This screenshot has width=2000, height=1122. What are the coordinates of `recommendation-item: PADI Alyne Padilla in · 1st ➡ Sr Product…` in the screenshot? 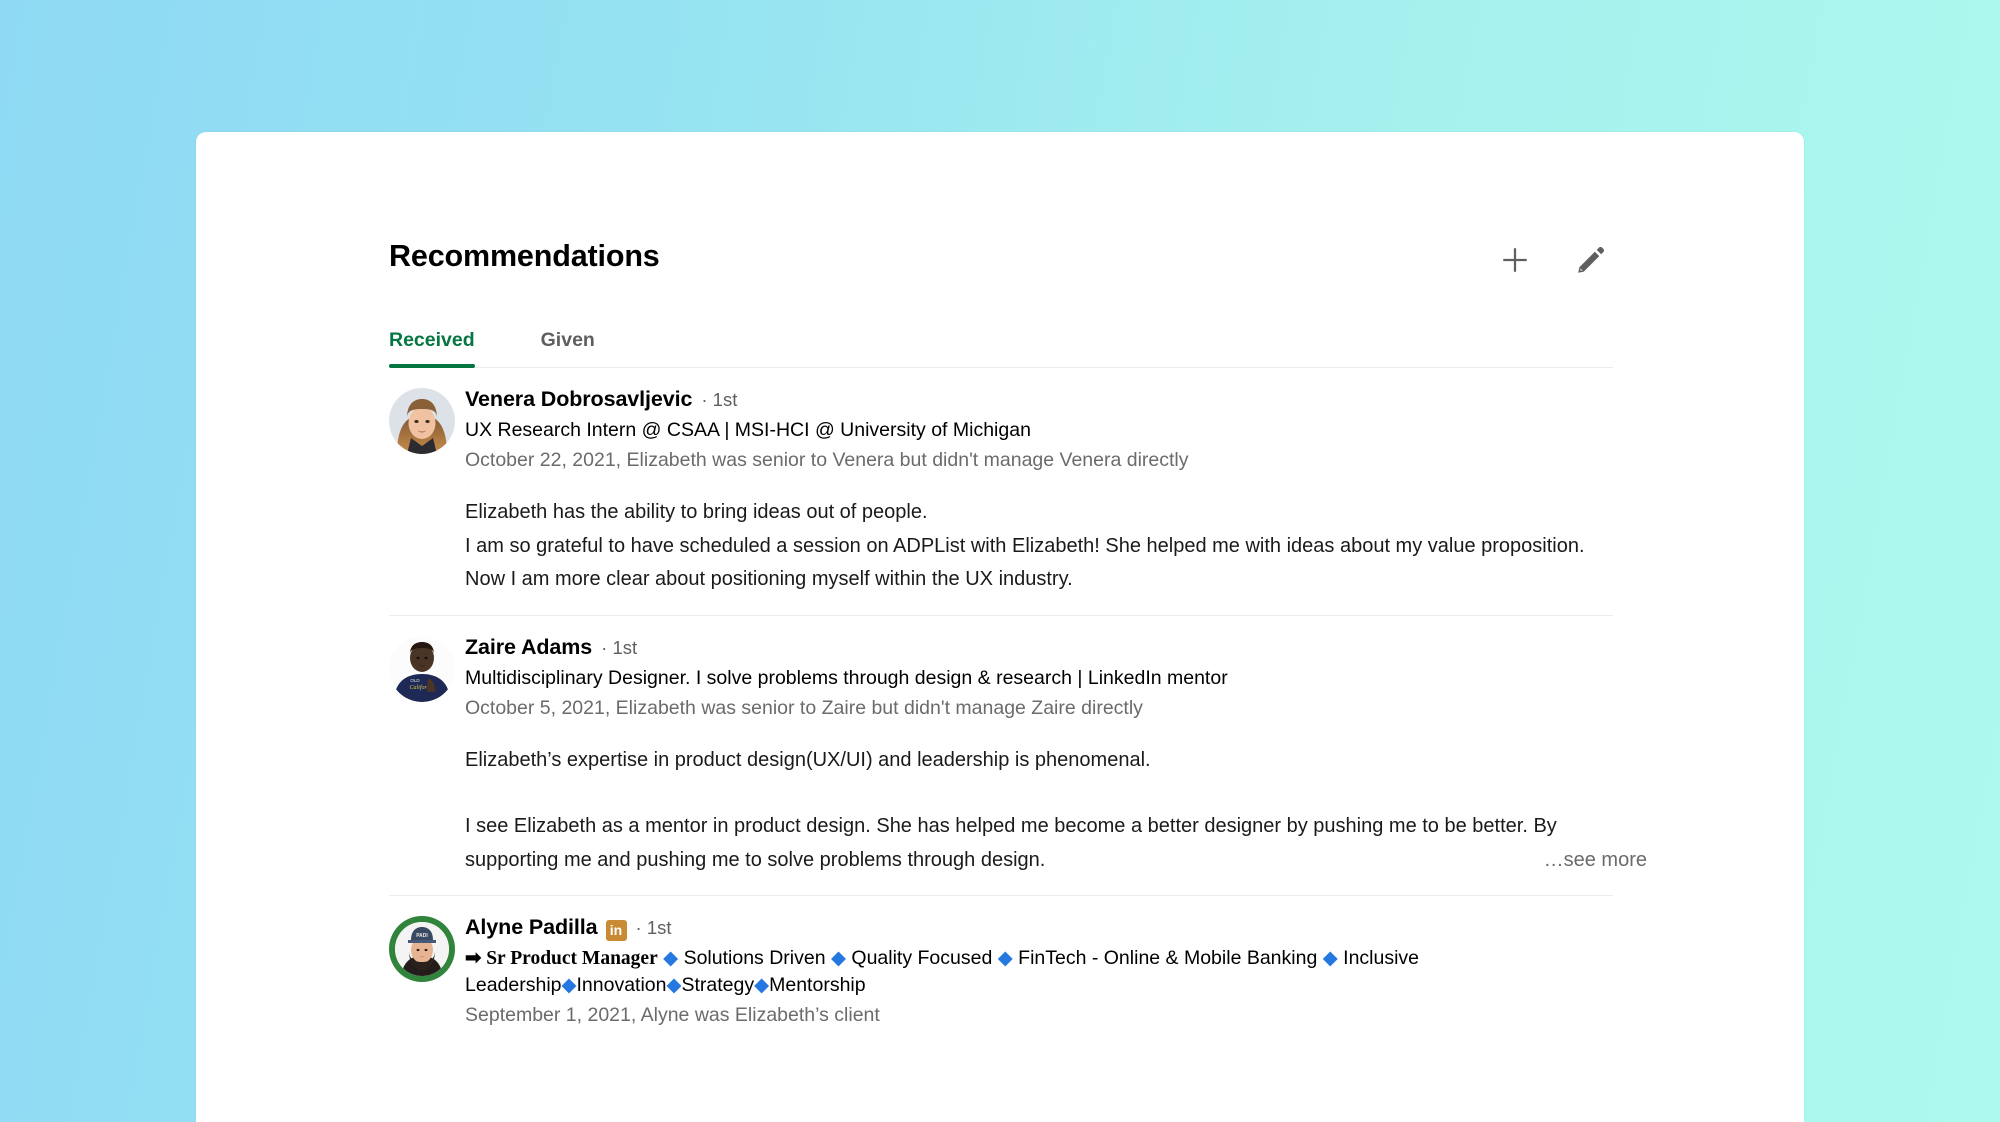 It's located at (1001, 971).